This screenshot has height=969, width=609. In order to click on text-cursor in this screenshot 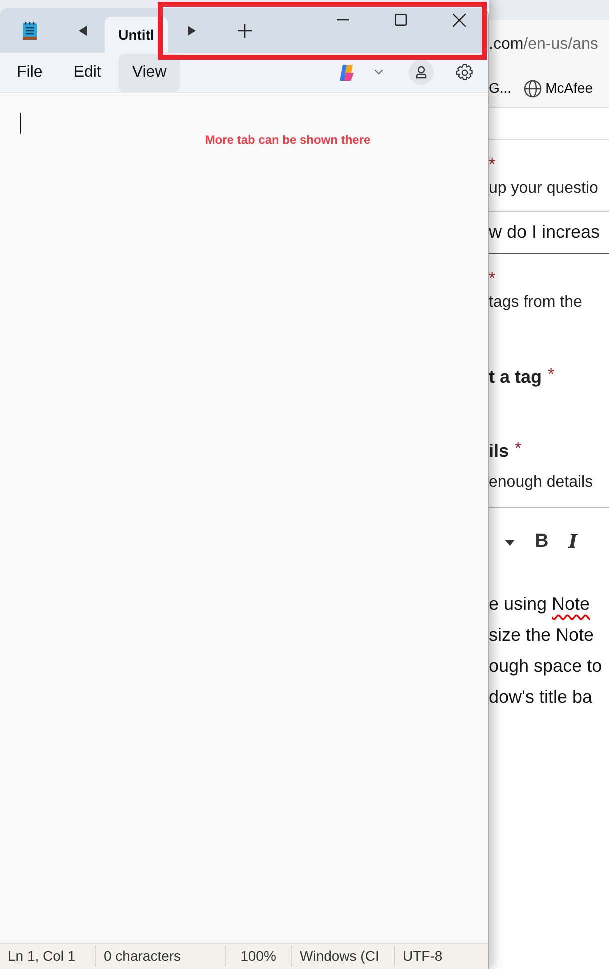, I will do `click(20, 123)`.